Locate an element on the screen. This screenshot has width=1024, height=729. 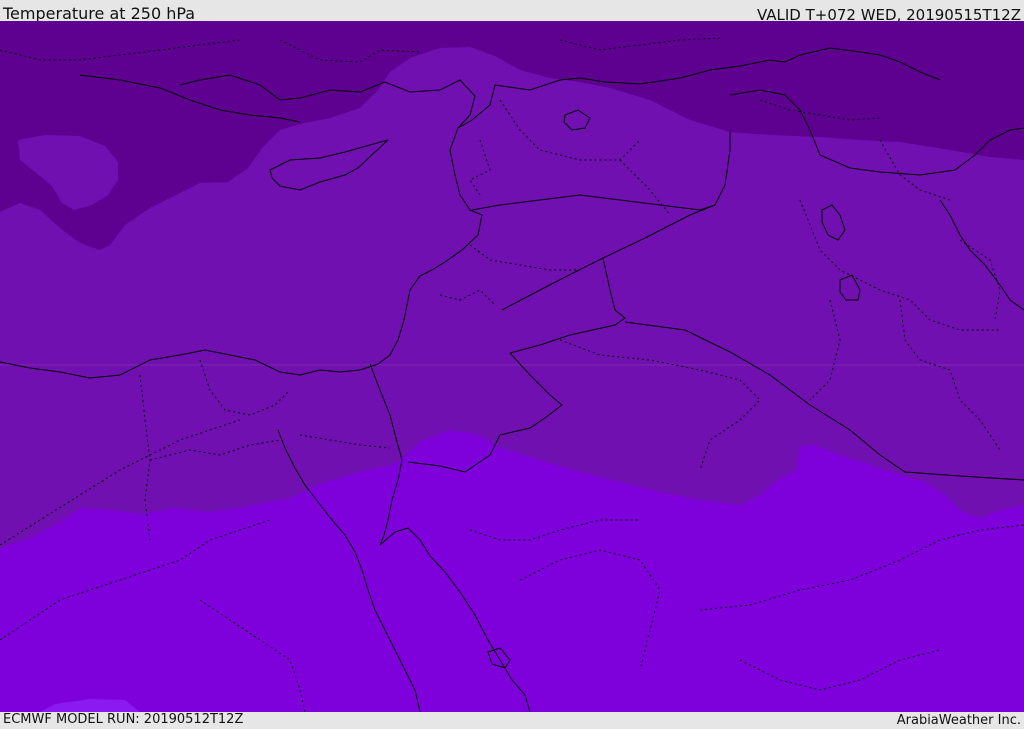
model-run-label: ECMWF MODEL RUN: 20190512T12Z is located at coordinates (123, 719).